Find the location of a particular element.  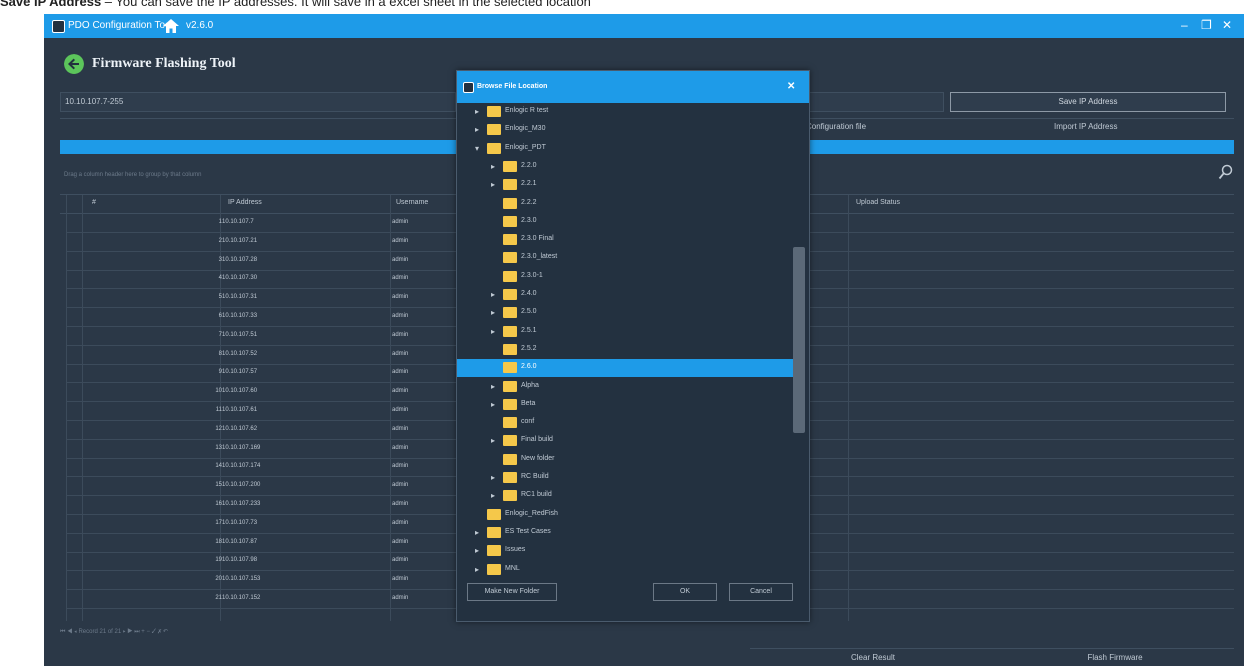

dialog-close-button: ✕ is located at coordinates (791, 86).